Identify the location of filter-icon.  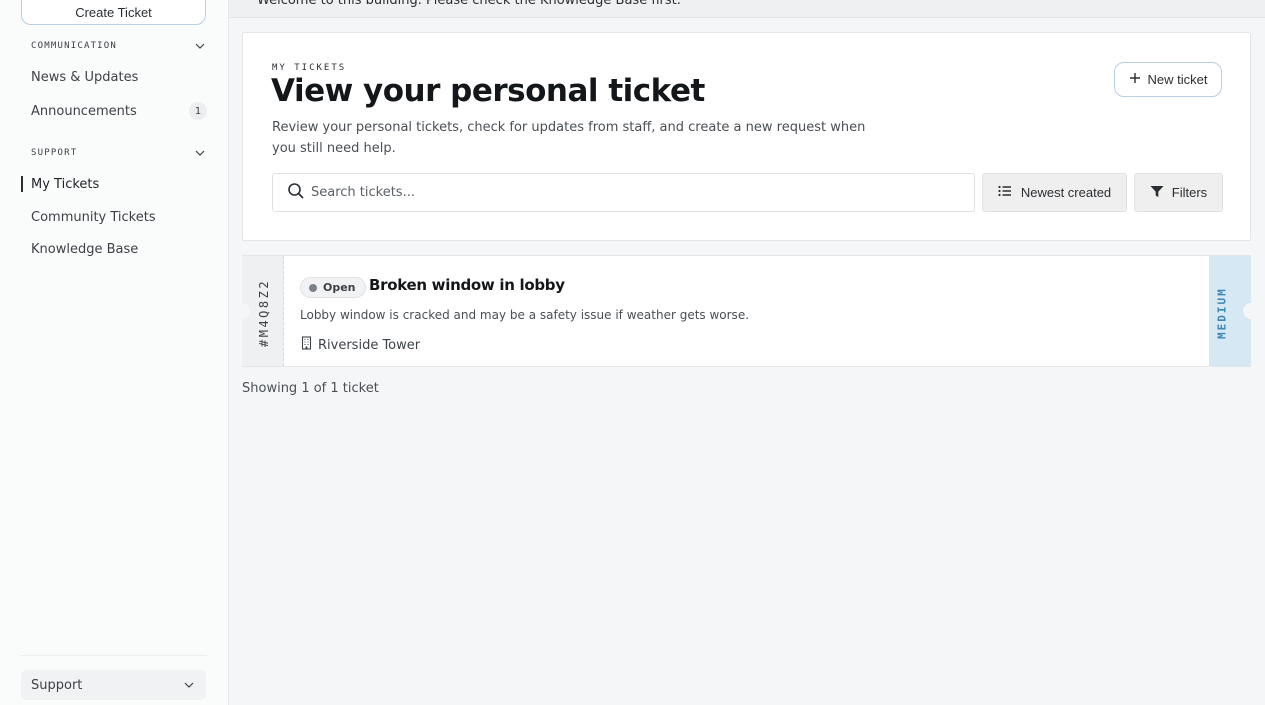
(1157, 193).